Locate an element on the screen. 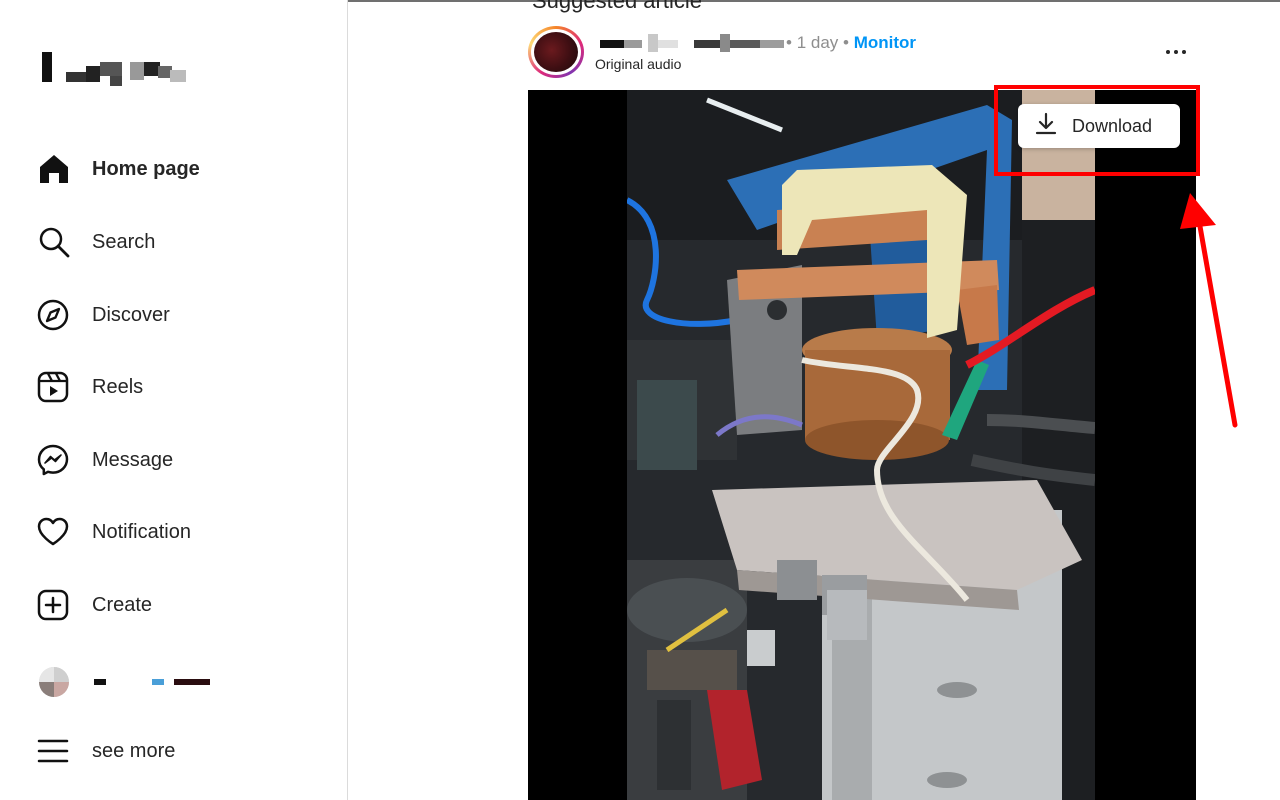  sidebar-item-label: Reels is located at coordinates (118, 386).